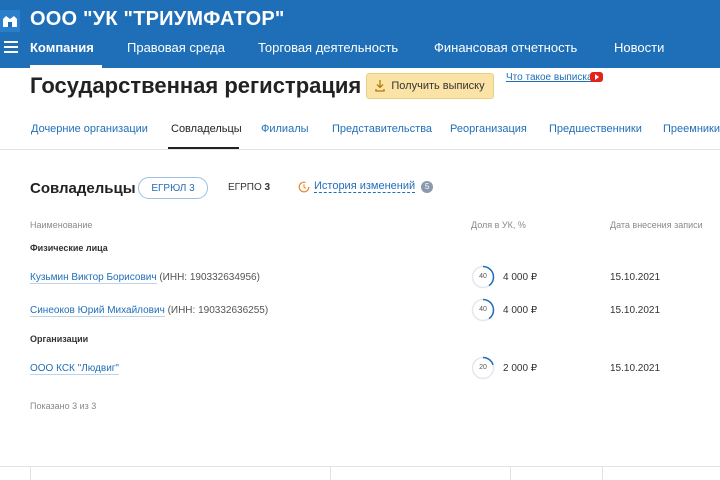 The height and width of the screenshot is (480, 720). Describe the element at coordinates (285, 129) in the screenshot. I see `tab-branches: Филиалы` at that location.